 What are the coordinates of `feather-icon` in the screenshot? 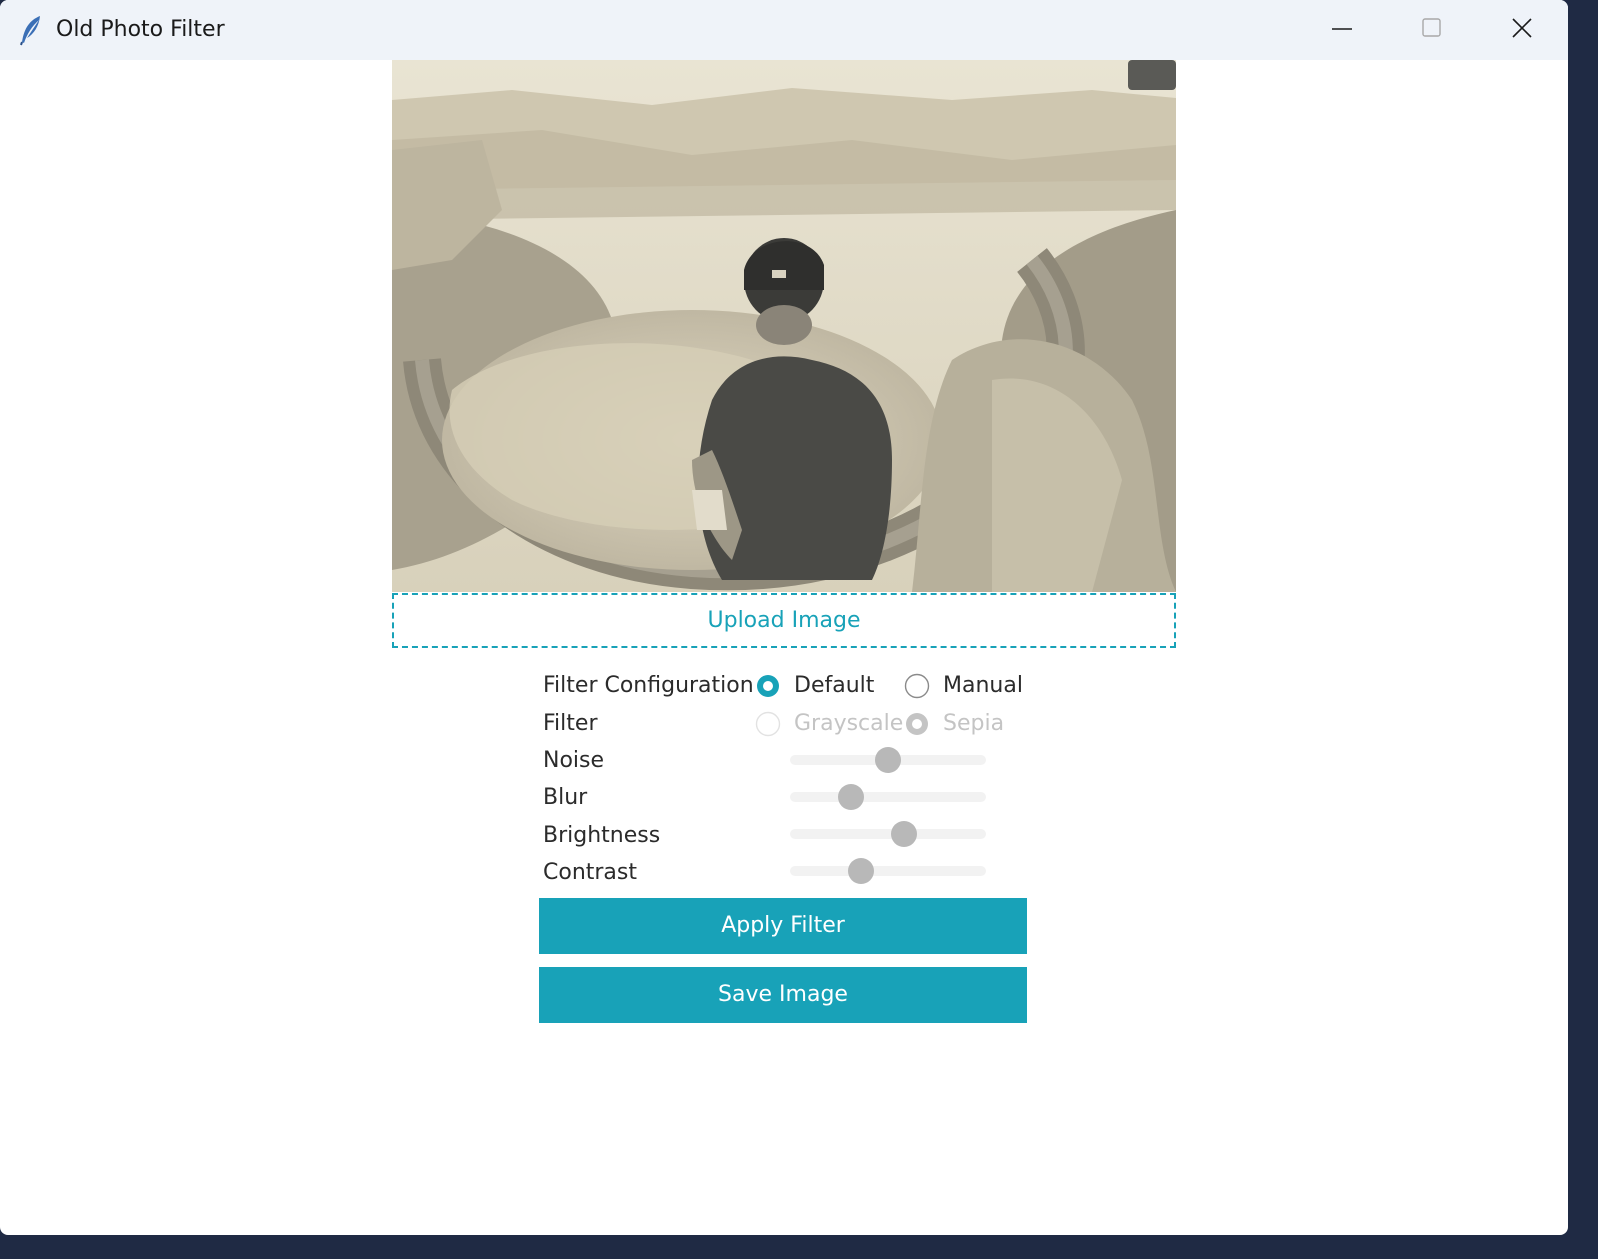 It's located at (31, 30).